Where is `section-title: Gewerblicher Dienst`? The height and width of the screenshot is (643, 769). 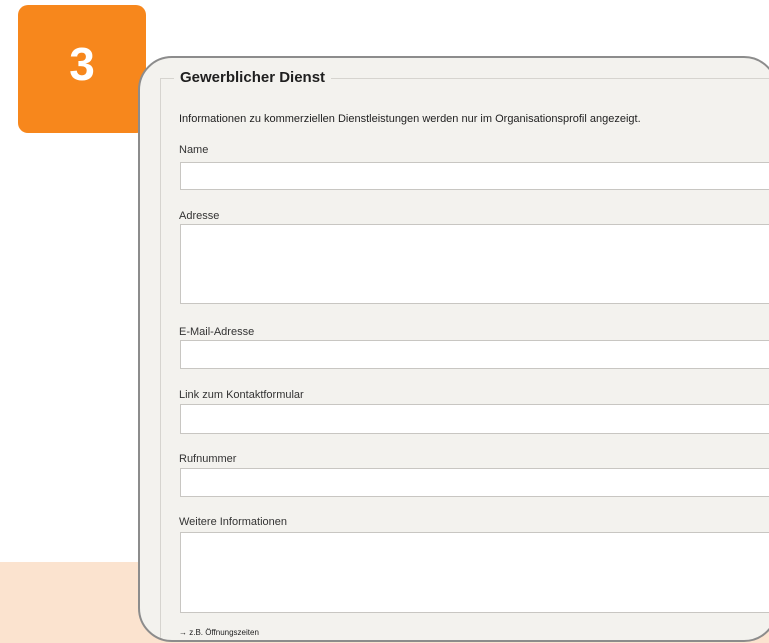 section-title: Gewerblicher Dienst is located at coordinates (253, 78).